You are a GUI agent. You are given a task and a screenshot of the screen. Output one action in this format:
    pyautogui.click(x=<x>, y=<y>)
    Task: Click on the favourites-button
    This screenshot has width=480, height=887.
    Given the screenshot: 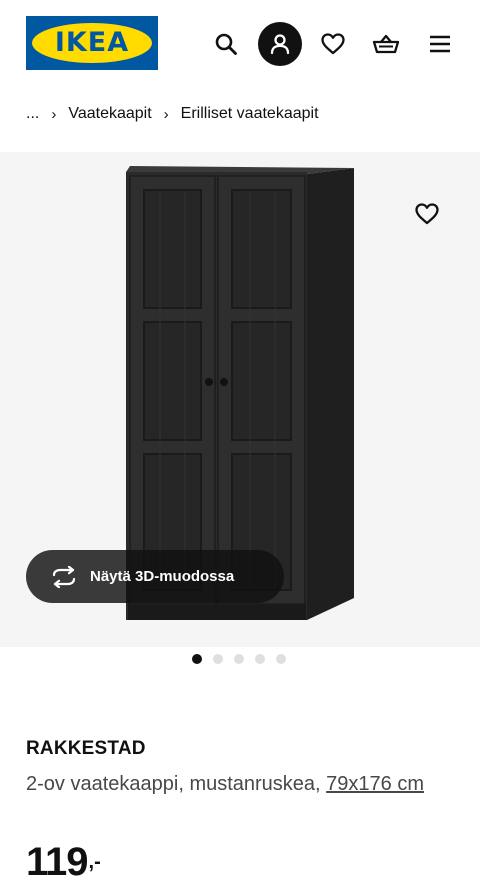 What is the action you would take?
    pyautogui.click(x=333, y=44)
    